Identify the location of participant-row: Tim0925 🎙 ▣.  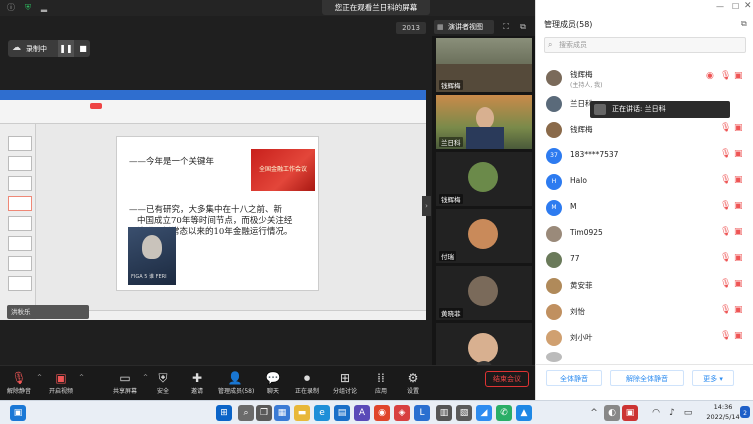
(644, 234).